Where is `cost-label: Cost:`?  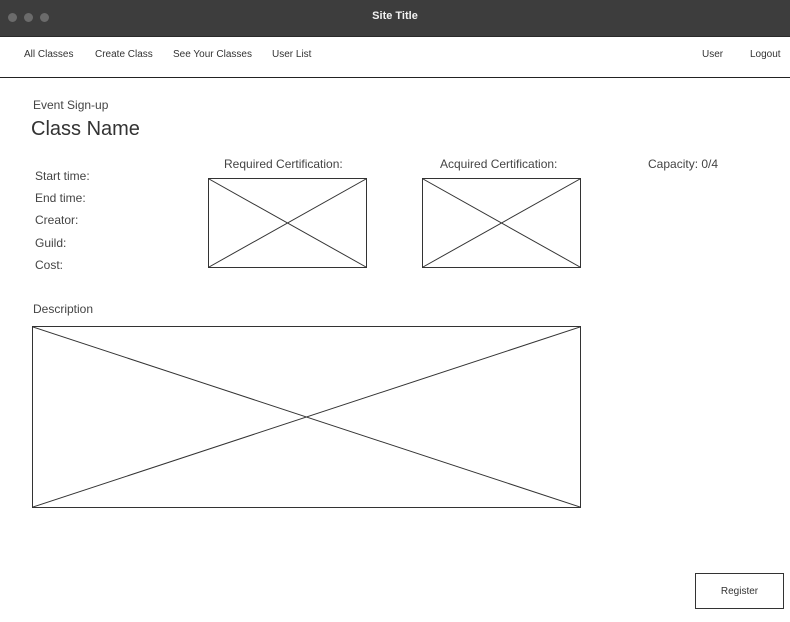 cost-label: Cost: is located at coordinates (49, 265).